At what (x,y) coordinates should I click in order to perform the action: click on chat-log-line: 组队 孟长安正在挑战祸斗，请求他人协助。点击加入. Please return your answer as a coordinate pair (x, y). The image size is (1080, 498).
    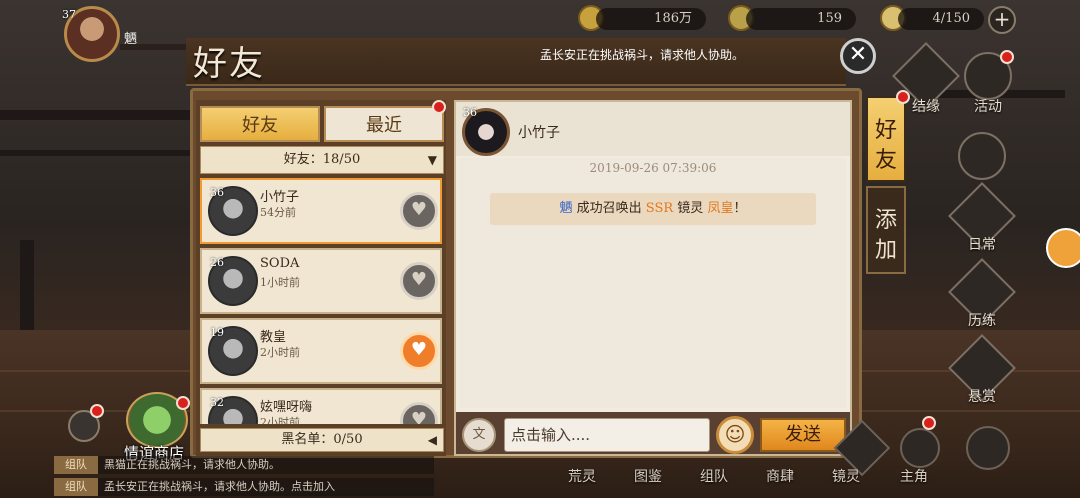
    Looking at the image, I should click on (244, 487).